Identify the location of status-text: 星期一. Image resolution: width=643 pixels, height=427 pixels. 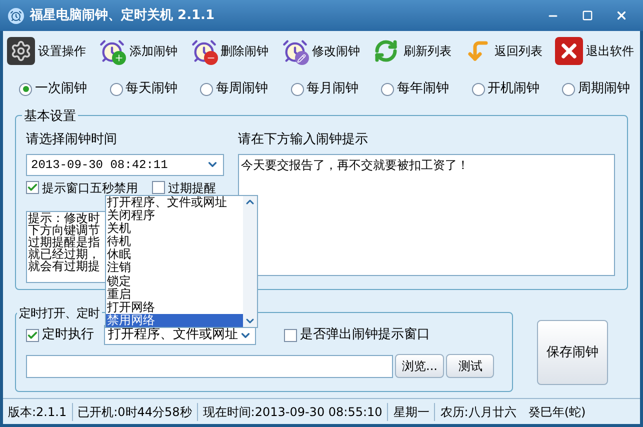
(410, 411).